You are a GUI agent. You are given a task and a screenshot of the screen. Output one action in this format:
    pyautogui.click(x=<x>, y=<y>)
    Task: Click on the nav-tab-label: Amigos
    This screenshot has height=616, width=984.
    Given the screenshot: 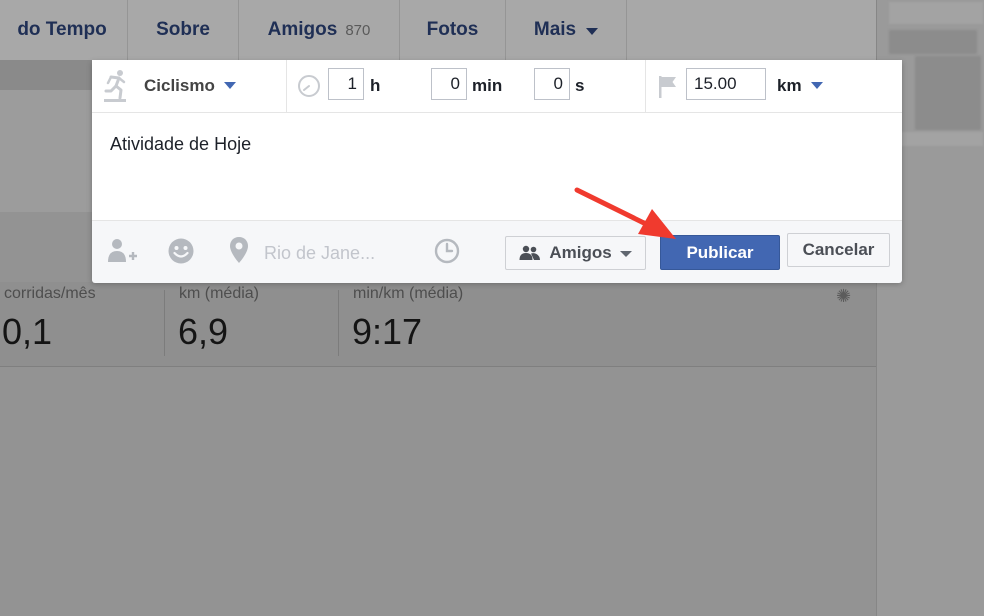 What is the action you would take?
    pyautogui.click(x=302, y=29)
    